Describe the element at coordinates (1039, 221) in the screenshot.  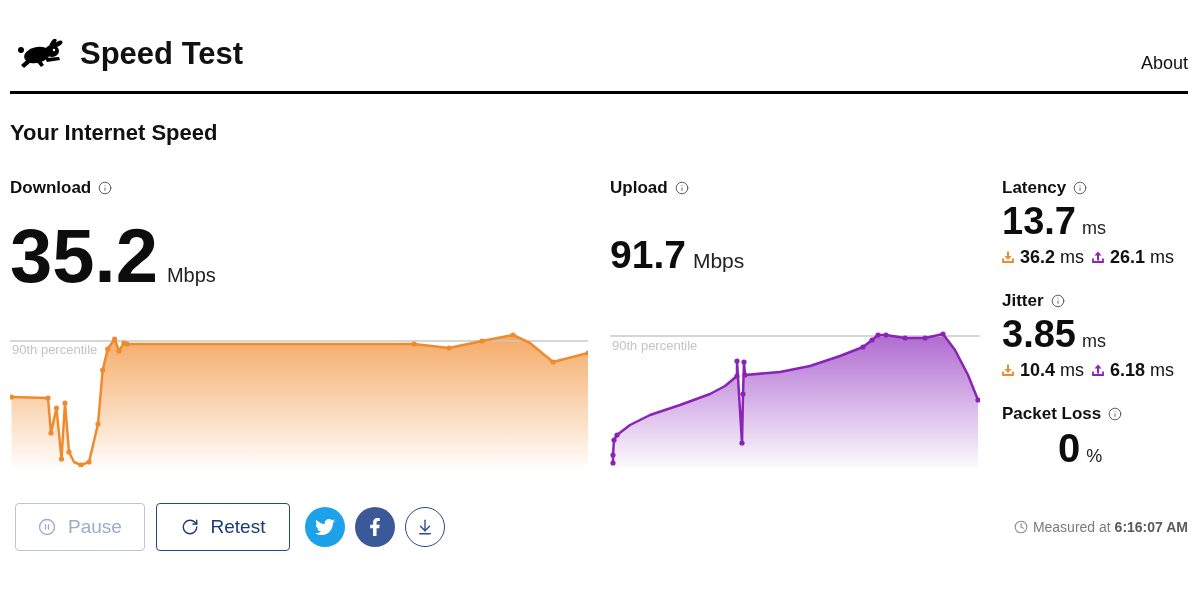
I see `stat-value: 13.7` at that location.